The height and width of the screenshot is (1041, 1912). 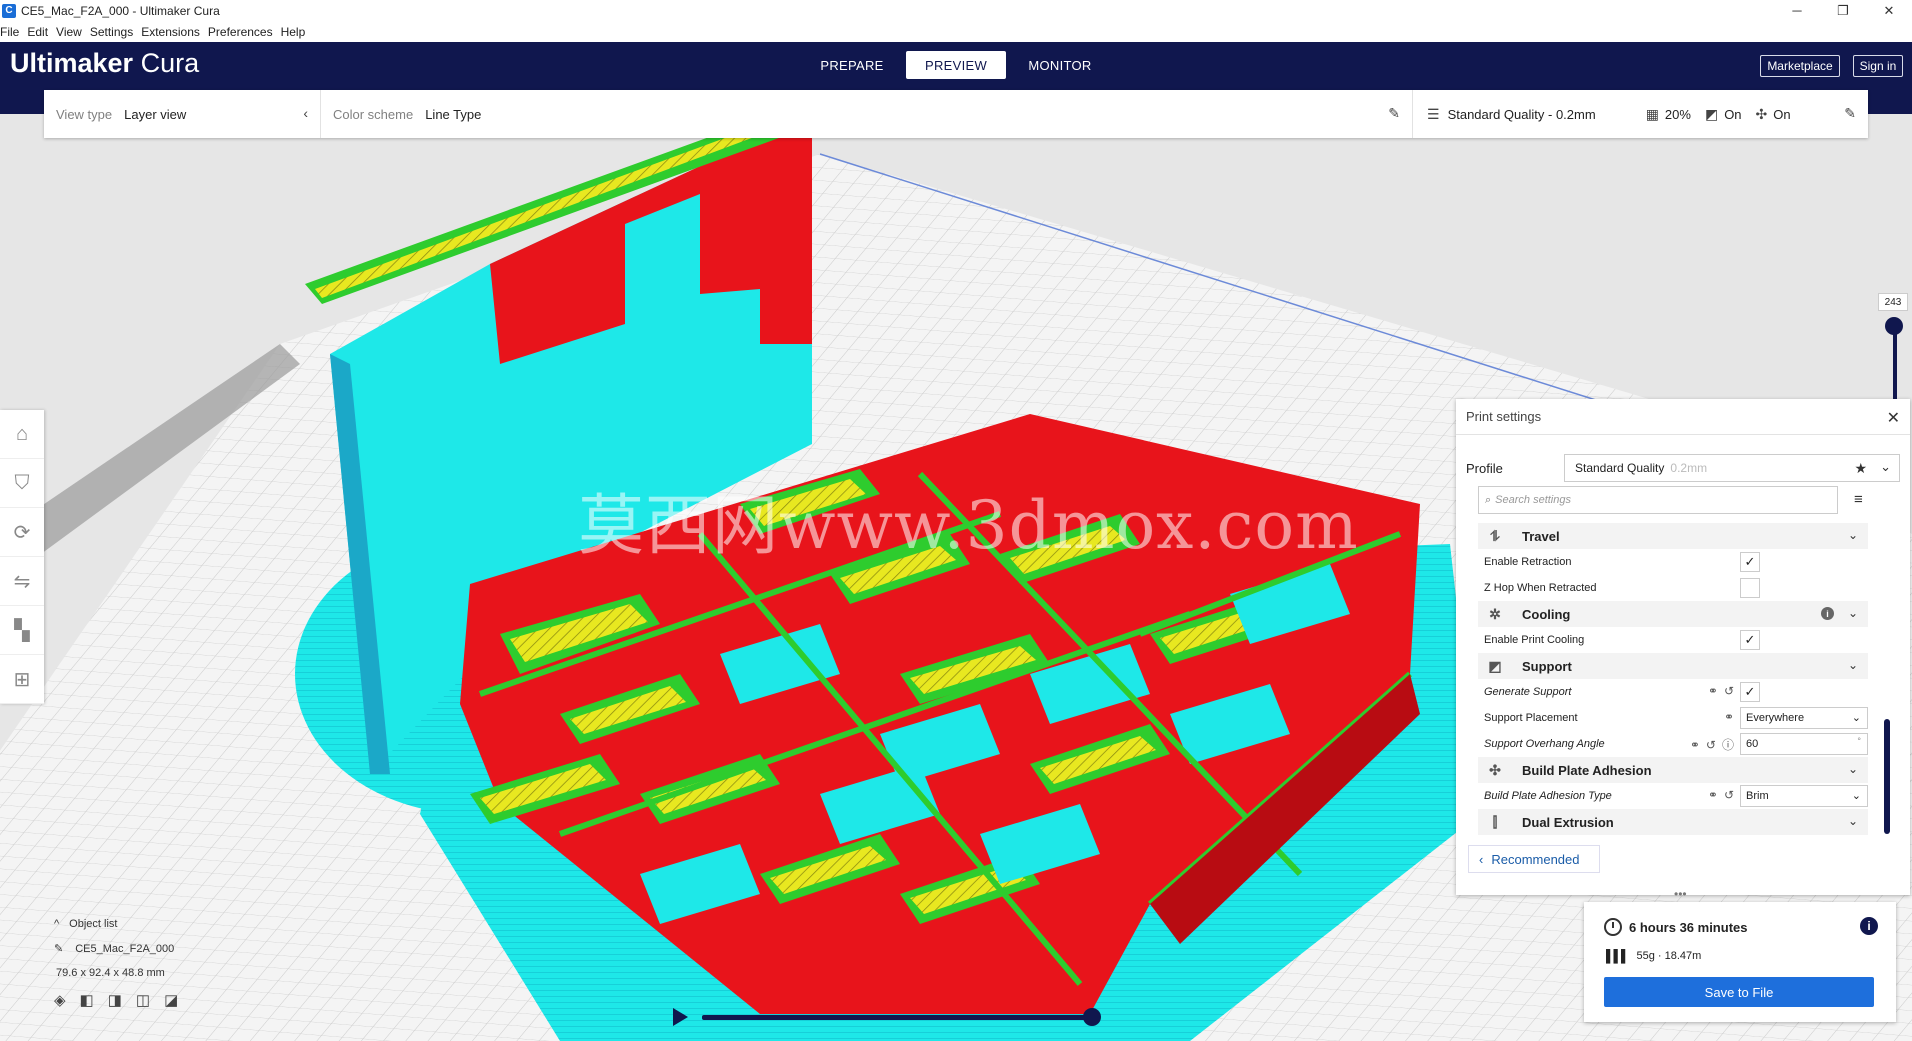 What do you see at coordinates (182, 114) in the screenshot?
I see `view-type-selector: View type Layer view ‹` at bounding box center [182, 114].